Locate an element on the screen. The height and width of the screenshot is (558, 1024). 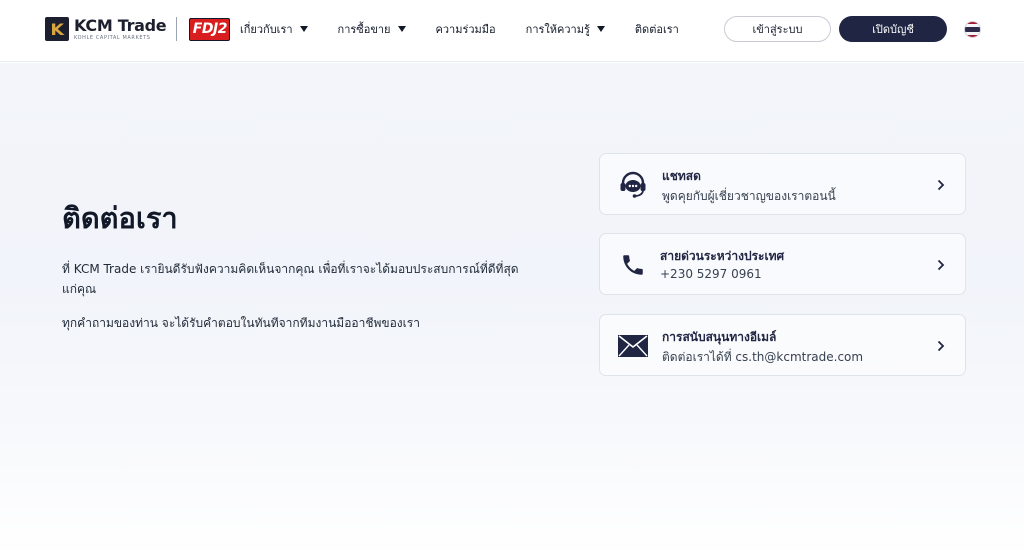
nav-item-label: การซื้อขาย is located at coordinates (364, 29).